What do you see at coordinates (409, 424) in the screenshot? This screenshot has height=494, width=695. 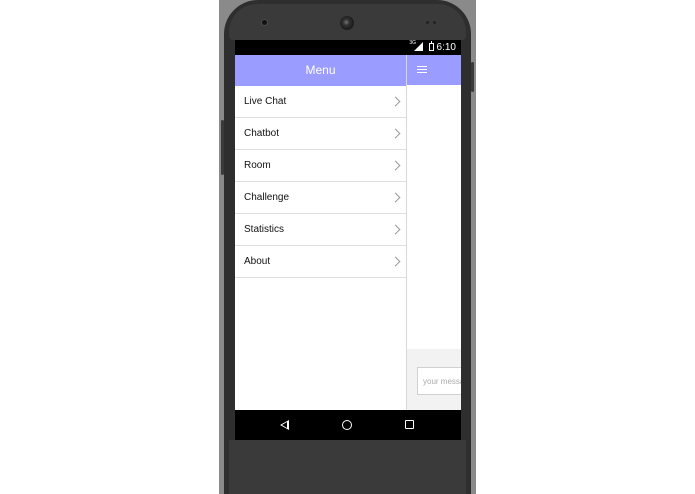 I see `recents-icon` at bounding box center [409, 424].